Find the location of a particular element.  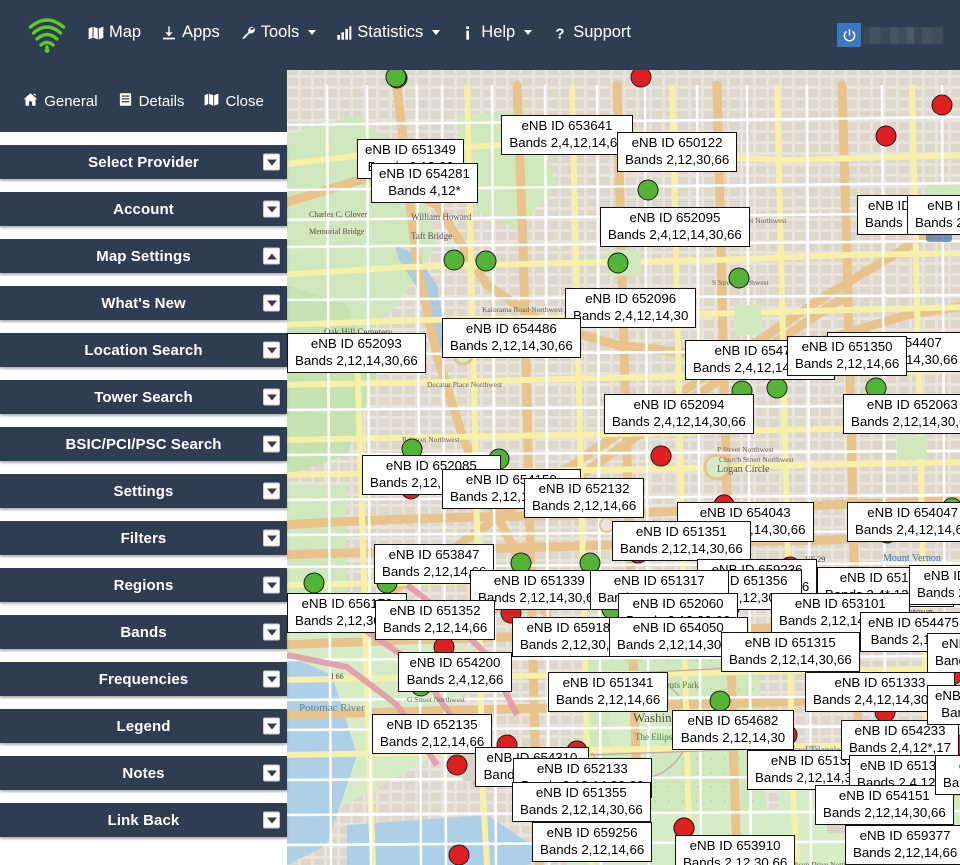

tower-callout: eNB ID 651350 Bands 2,12,14,66 is located at coordinates (847, 356).